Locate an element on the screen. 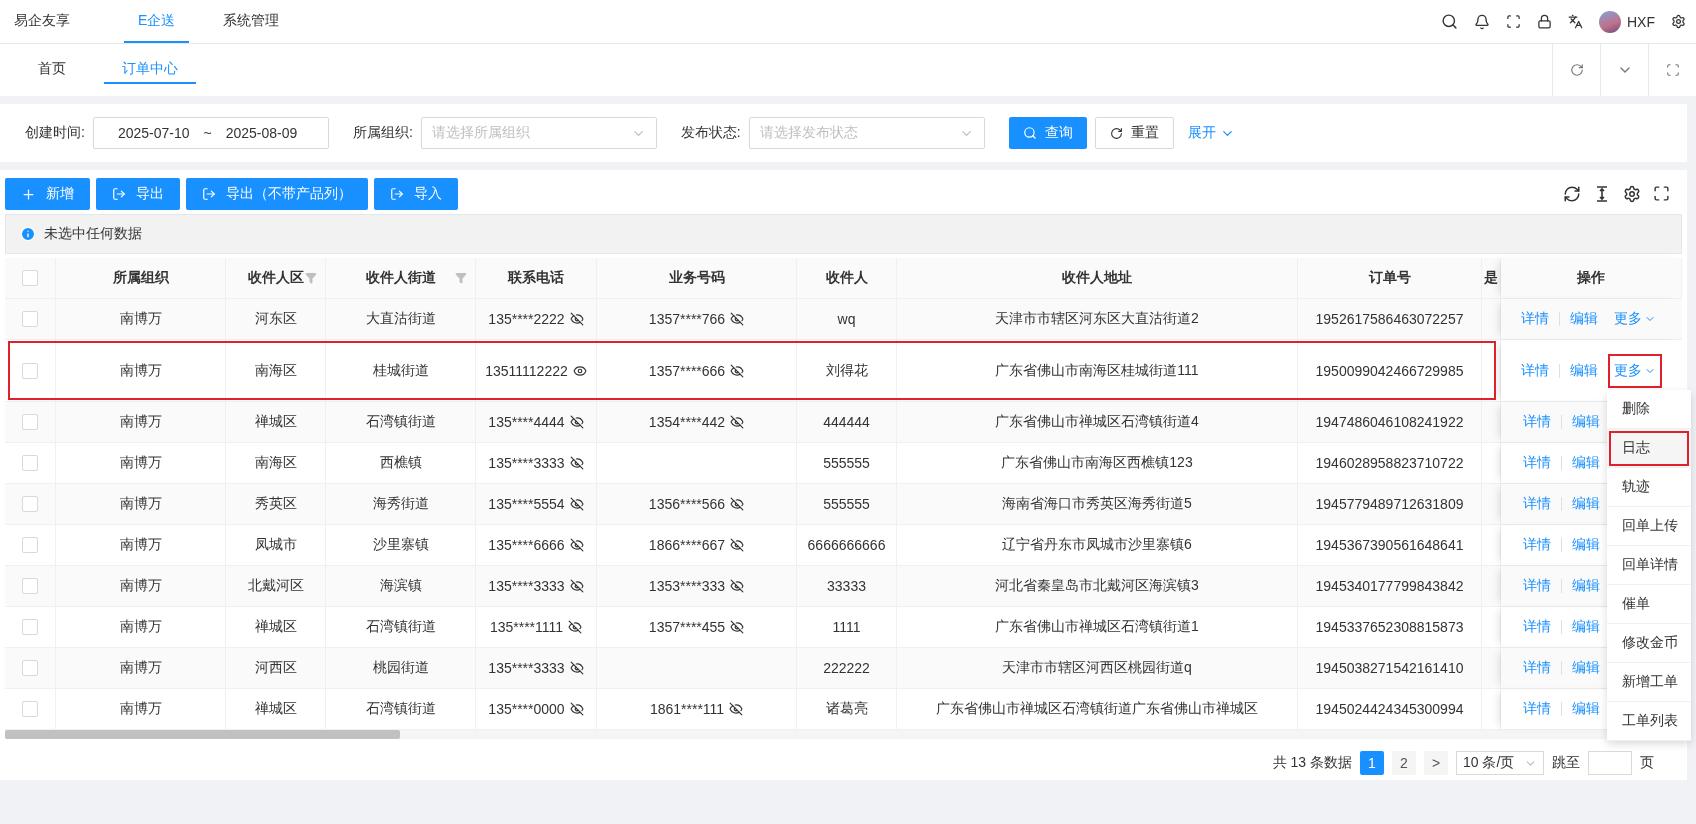 The height and width of the screenshot is (824, 1696). toolbar-button: 导出 is located at coordinates (138, 194).